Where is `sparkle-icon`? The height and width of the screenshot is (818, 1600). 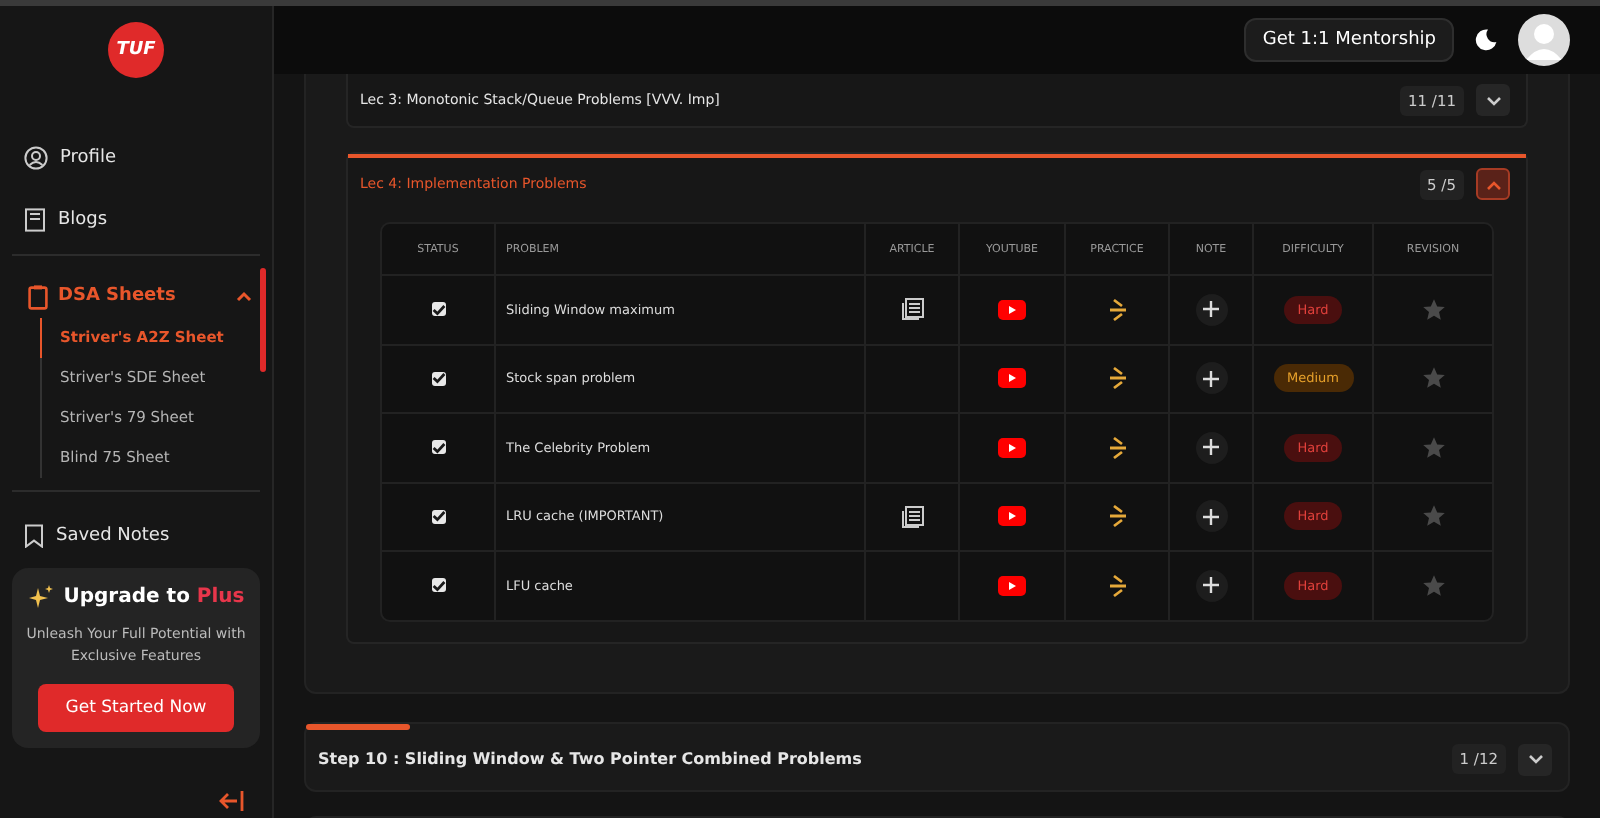 sparkle-icon is located at coordinates (40, 597).